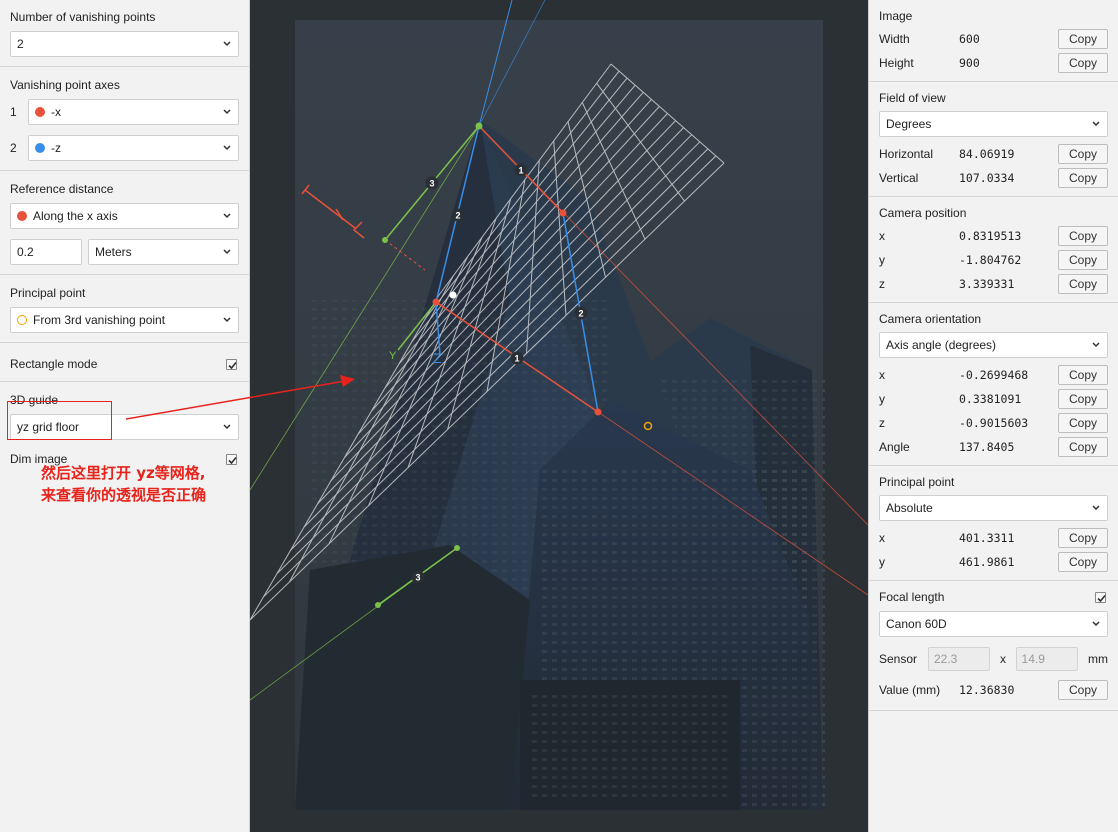  I want to click on focal-length-header: Focal length, so click(993, 597).